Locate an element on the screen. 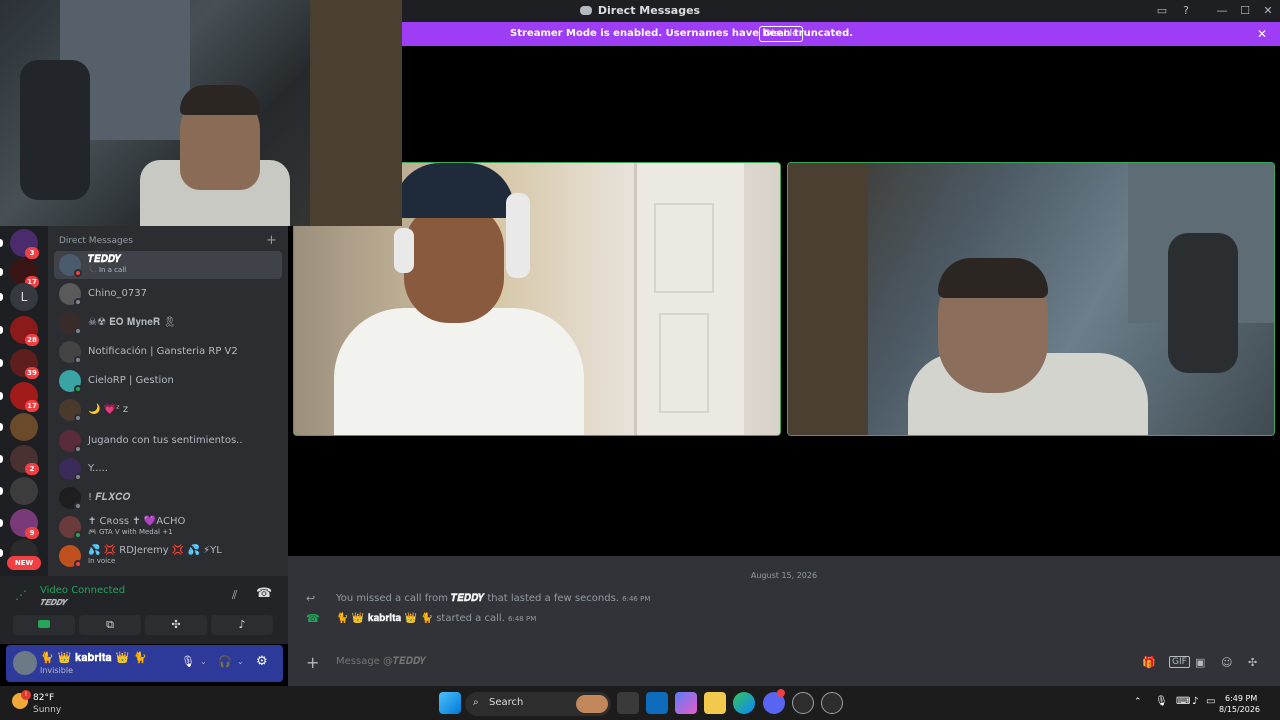  dm-name: Chino_0737 is located at coordinates (118, 293).